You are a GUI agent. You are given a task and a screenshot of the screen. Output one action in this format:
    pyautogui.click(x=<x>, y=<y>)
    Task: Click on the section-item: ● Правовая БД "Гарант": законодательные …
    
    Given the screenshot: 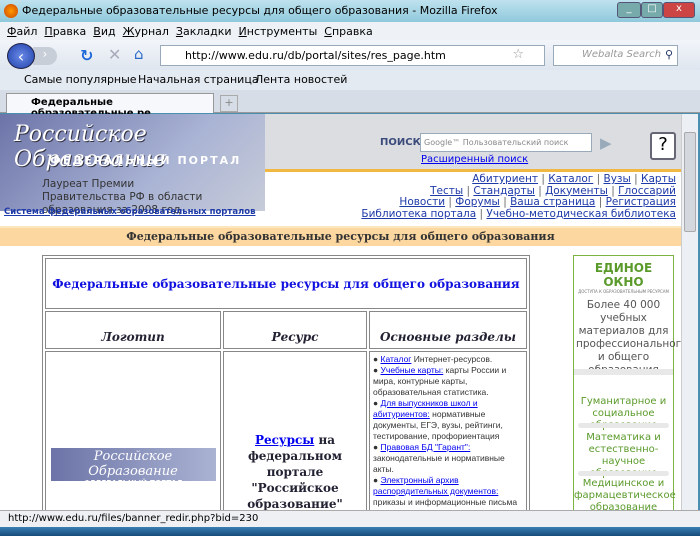 What is the action you would take?
    pyautogui.click(x=448, y=458)
    